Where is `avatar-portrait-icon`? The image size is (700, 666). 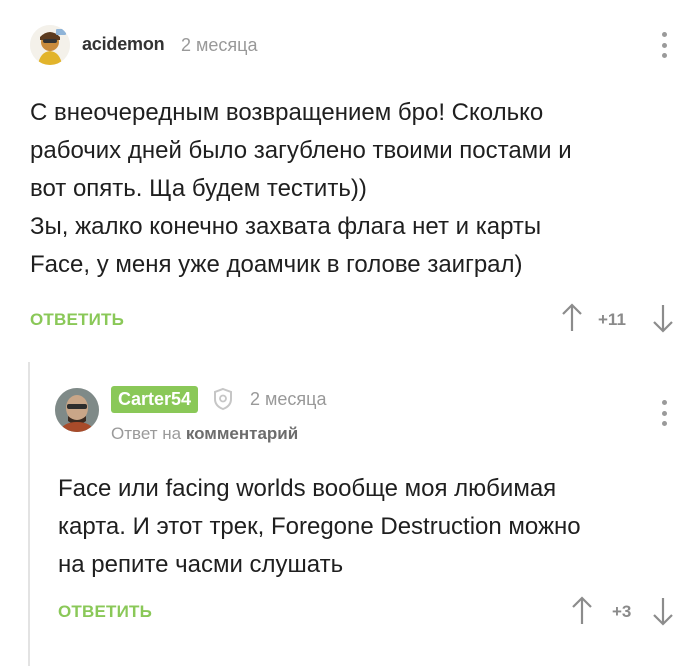
avatar-portrait-icon is located at coordinates (77, 410).